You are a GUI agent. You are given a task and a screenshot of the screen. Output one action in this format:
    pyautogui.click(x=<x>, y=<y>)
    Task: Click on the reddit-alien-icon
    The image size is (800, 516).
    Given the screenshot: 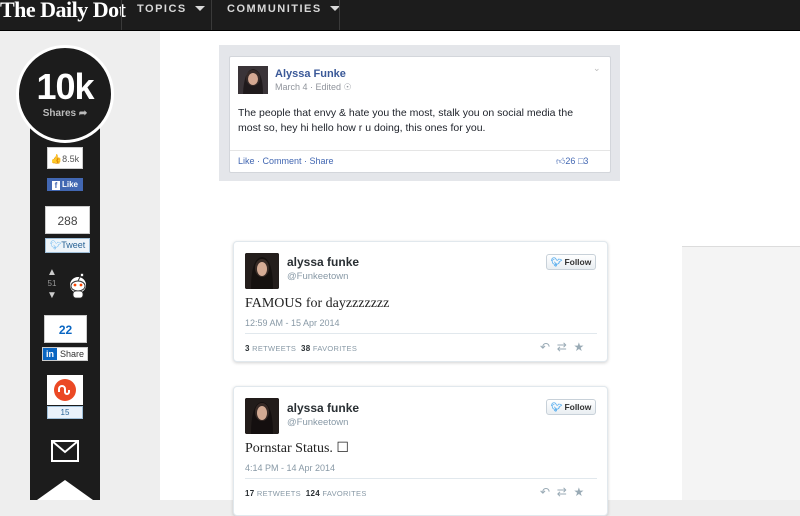 What is the action you would take?
    pyautogui.click(x=78, y=285)
    